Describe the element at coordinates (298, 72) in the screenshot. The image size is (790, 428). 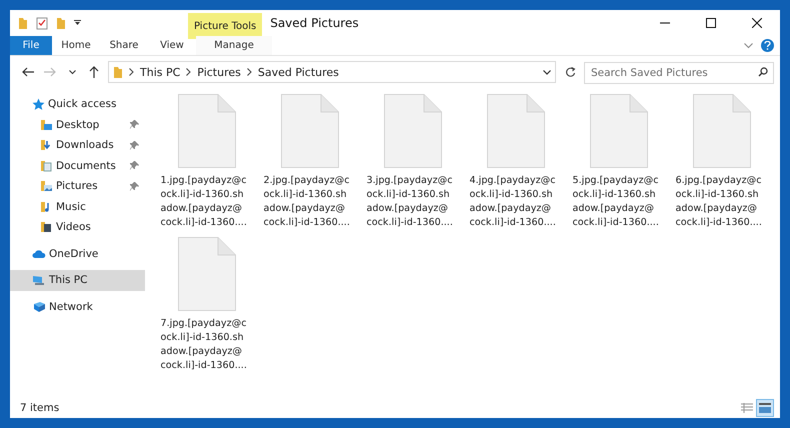
I see `breadcrumb: Saved Pictures` at that location.